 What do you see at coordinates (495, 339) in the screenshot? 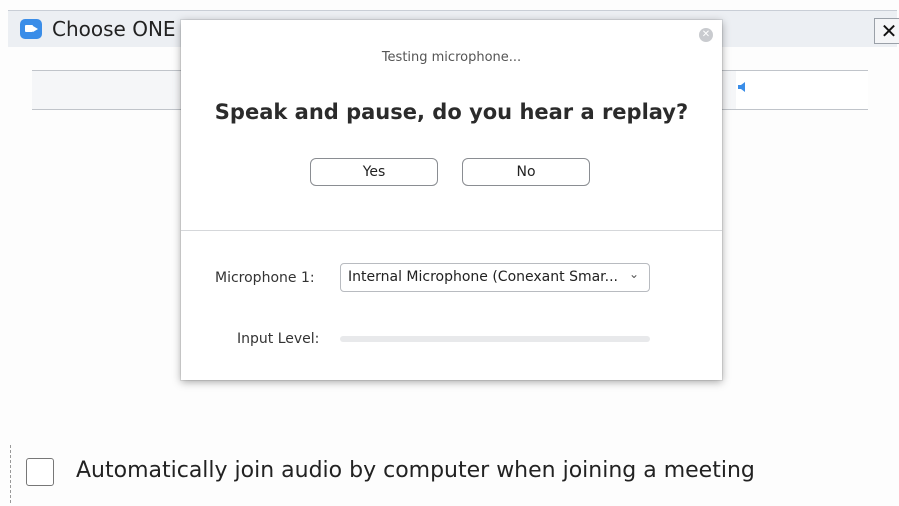
I see `input-level-bar` at bounding box center [495, 339].